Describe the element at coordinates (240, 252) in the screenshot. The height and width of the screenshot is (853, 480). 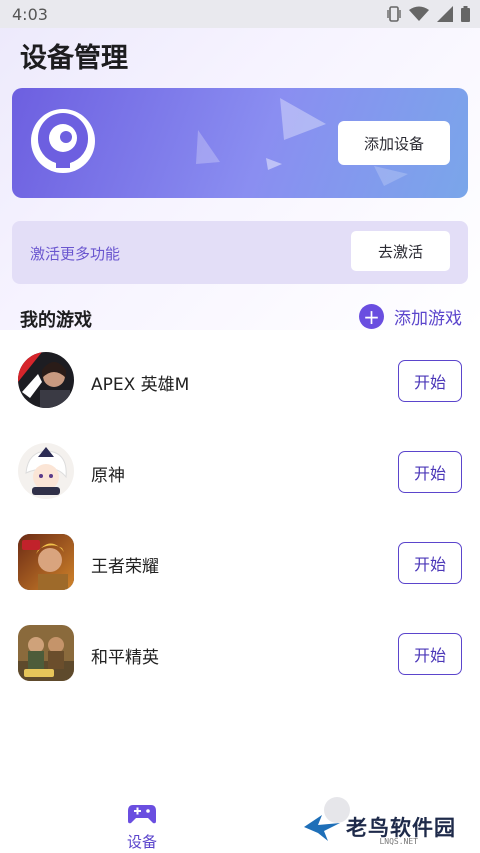
I see `activate-bar: 激活更多功能 去激活` at that location.